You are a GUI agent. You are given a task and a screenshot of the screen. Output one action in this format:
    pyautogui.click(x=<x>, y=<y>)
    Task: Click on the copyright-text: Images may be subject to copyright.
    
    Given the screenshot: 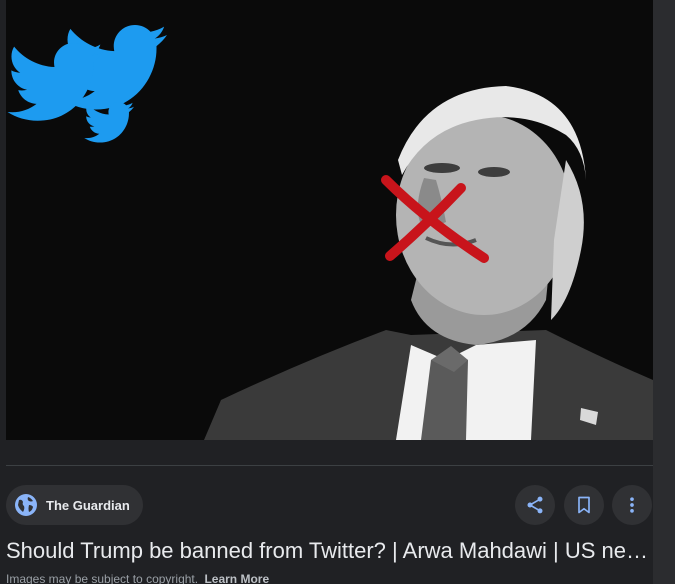 What is the action you would take?
    pyautogui.click(x=102, y=578)
    